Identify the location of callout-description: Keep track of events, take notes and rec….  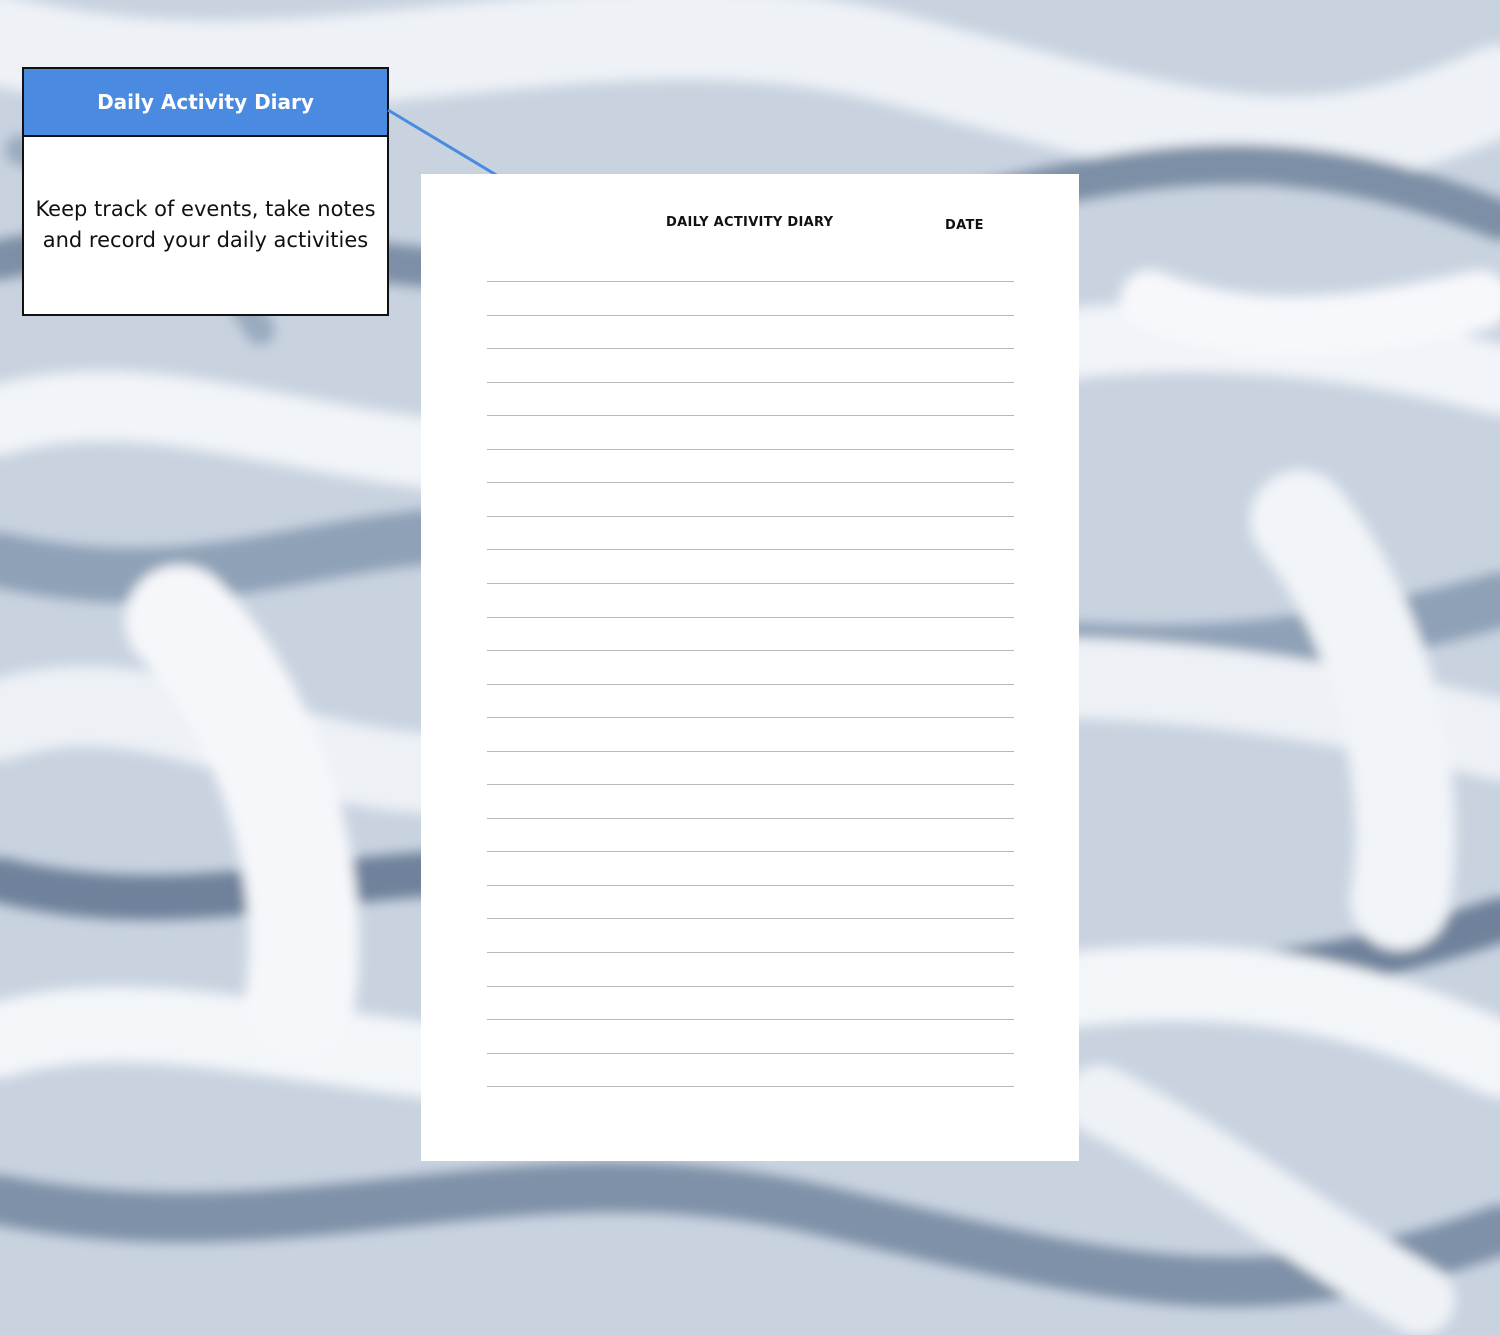
(205, 224).